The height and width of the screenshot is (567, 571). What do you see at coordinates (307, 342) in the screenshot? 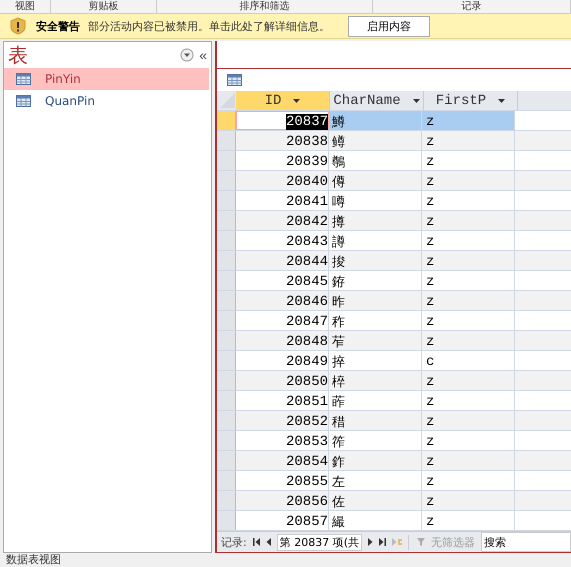
I see `table-cell: 20848` at bounding box center [307, 342].